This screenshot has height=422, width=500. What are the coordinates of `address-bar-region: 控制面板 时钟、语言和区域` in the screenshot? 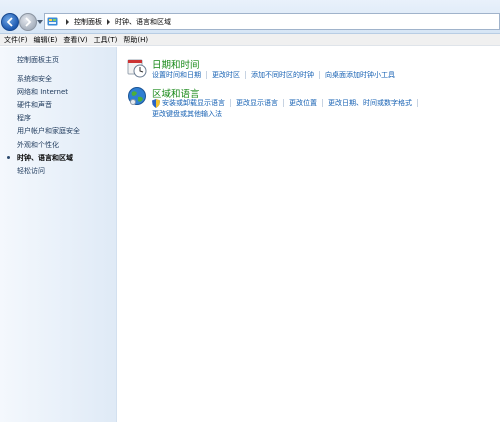 It's located at (250, 17).